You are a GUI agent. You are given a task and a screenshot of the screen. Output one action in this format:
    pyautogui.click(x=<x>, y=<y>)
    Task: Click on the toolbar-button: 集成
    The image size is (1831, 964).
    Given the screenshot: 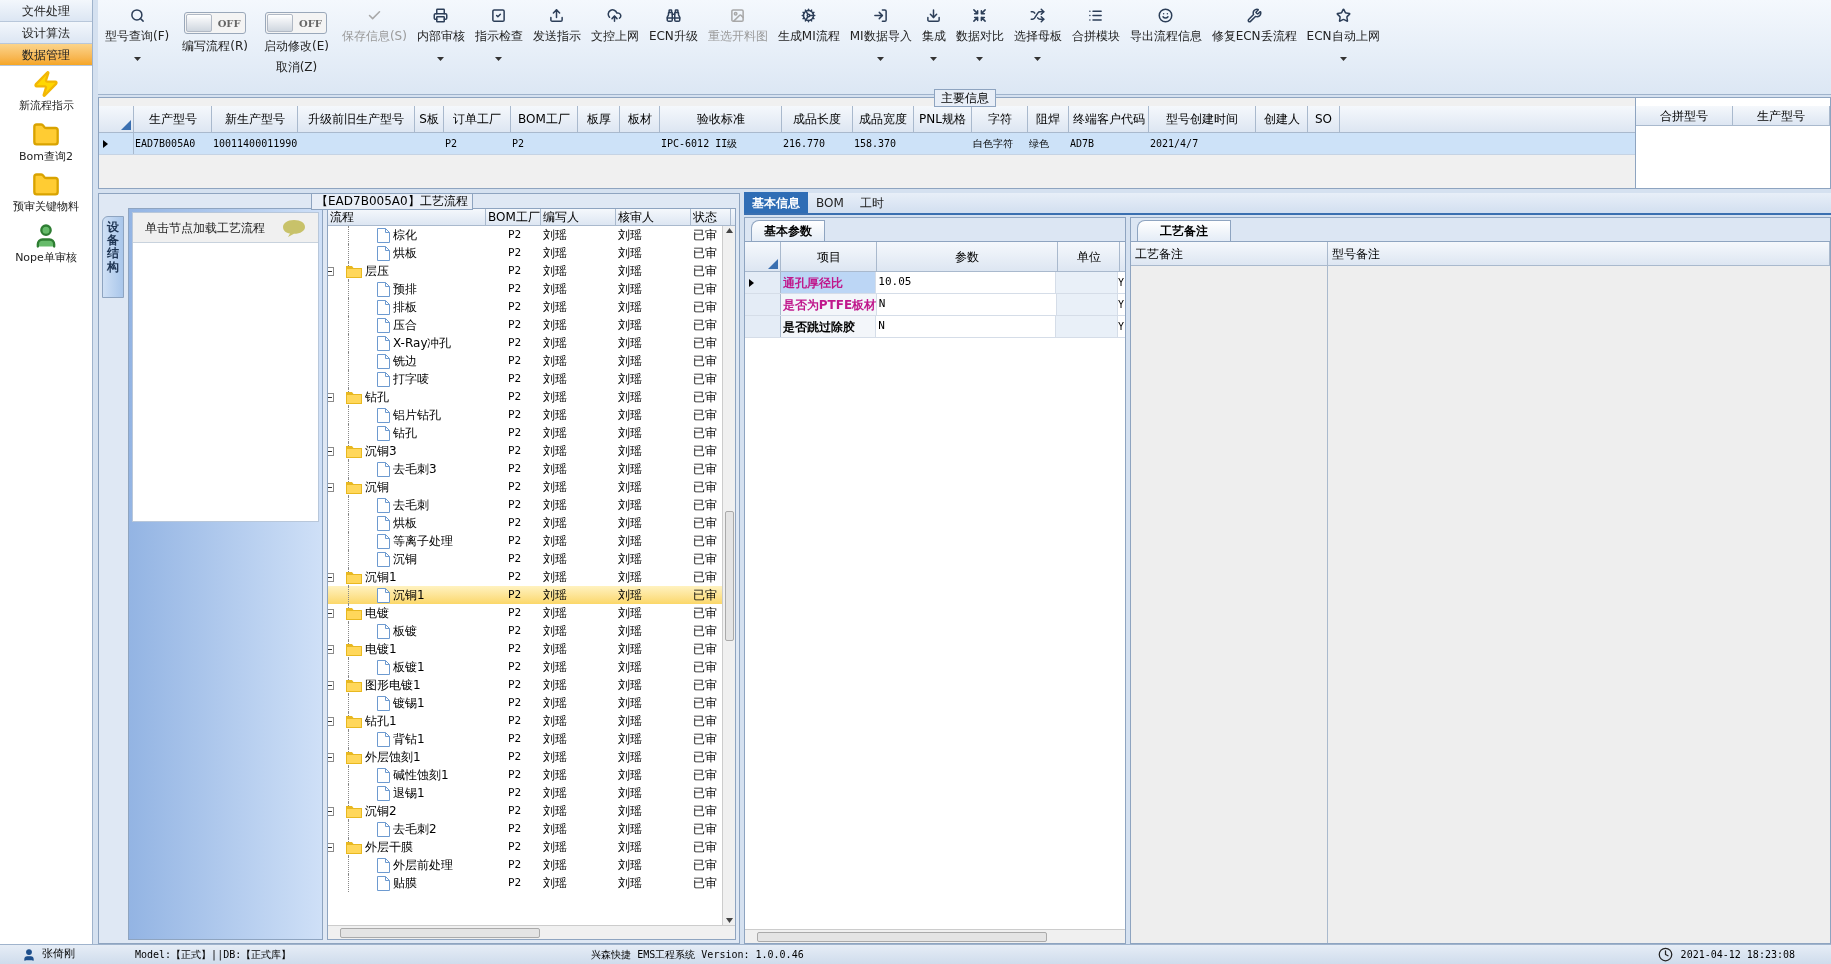 What is the action you would take?
    pyautogui.click(x=933, y=39)
    